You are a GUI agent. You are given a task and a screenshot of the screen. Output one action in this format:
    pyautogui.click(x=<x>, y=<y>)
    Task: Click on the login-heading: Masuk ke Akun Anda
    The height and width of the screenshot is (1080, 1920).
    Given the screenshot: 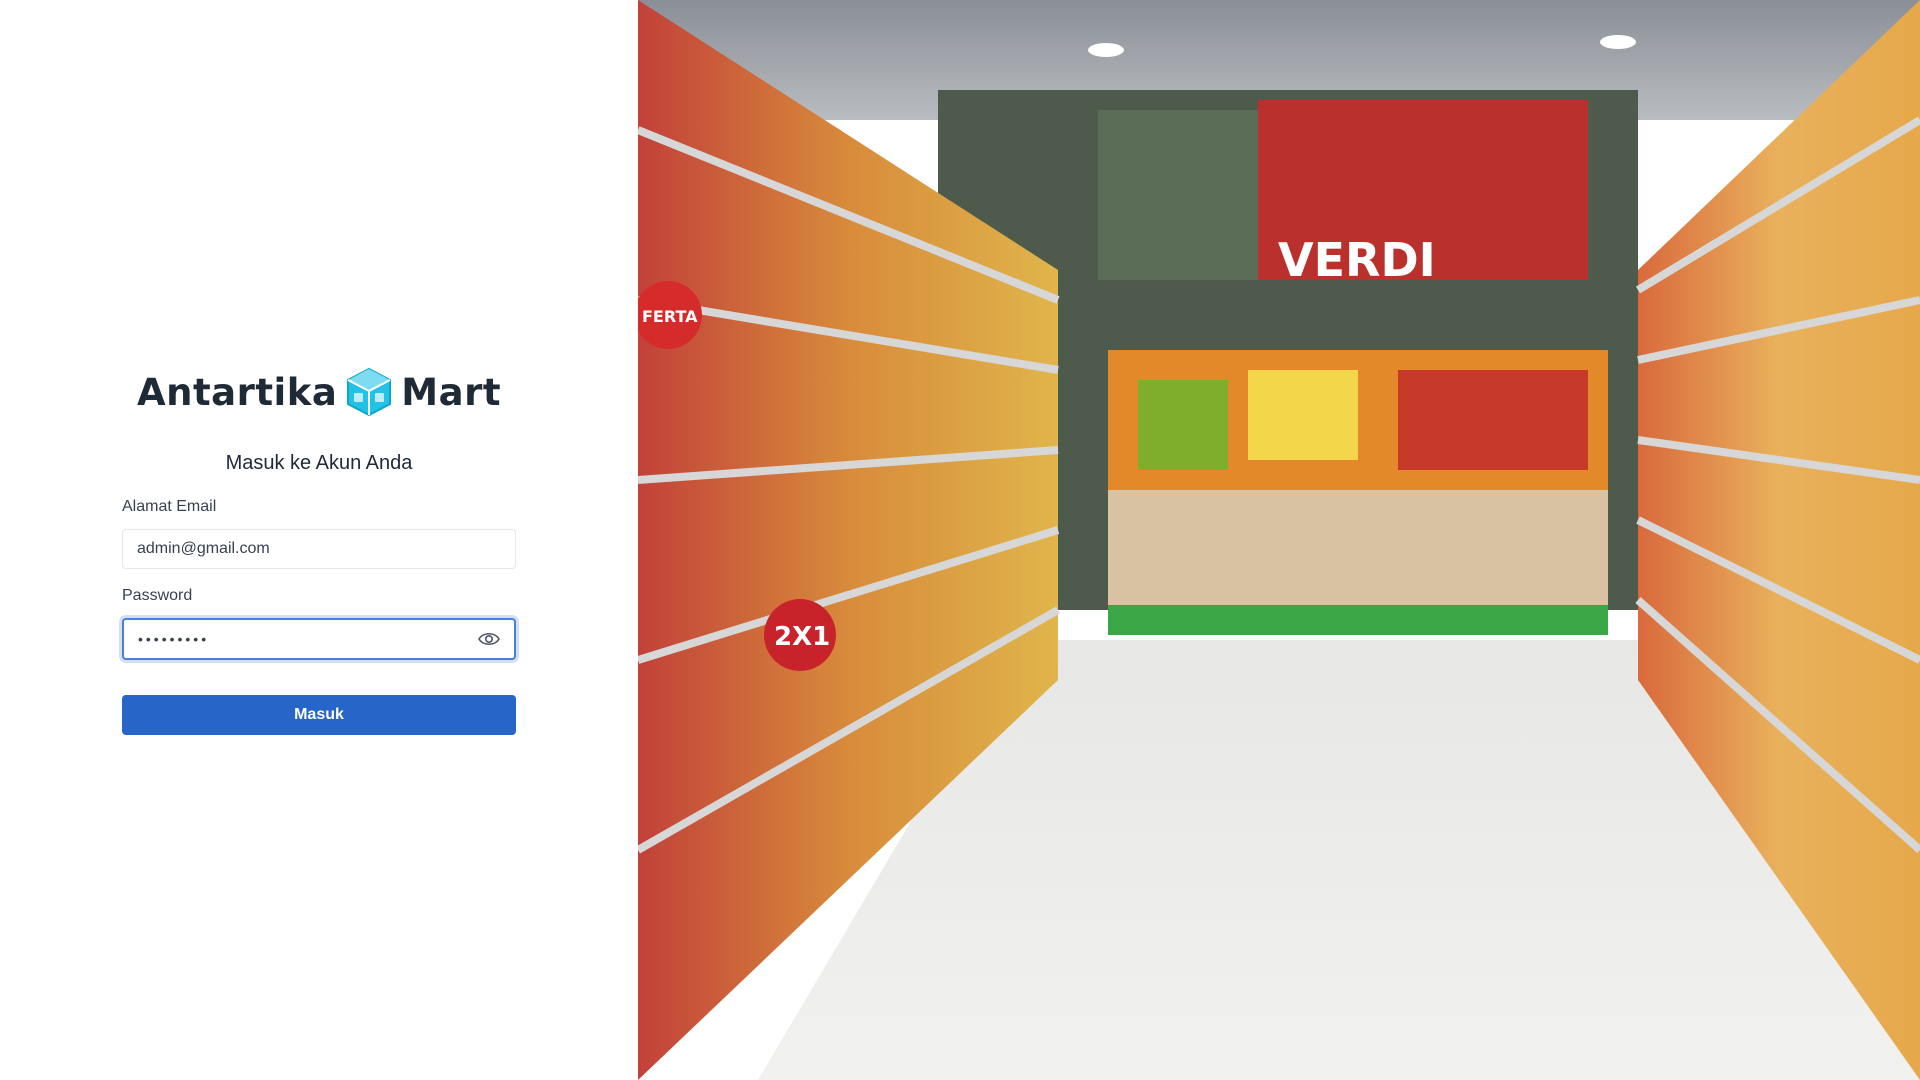 What is the action you would take?
    pyautogui.click(x=319, y=463)
    